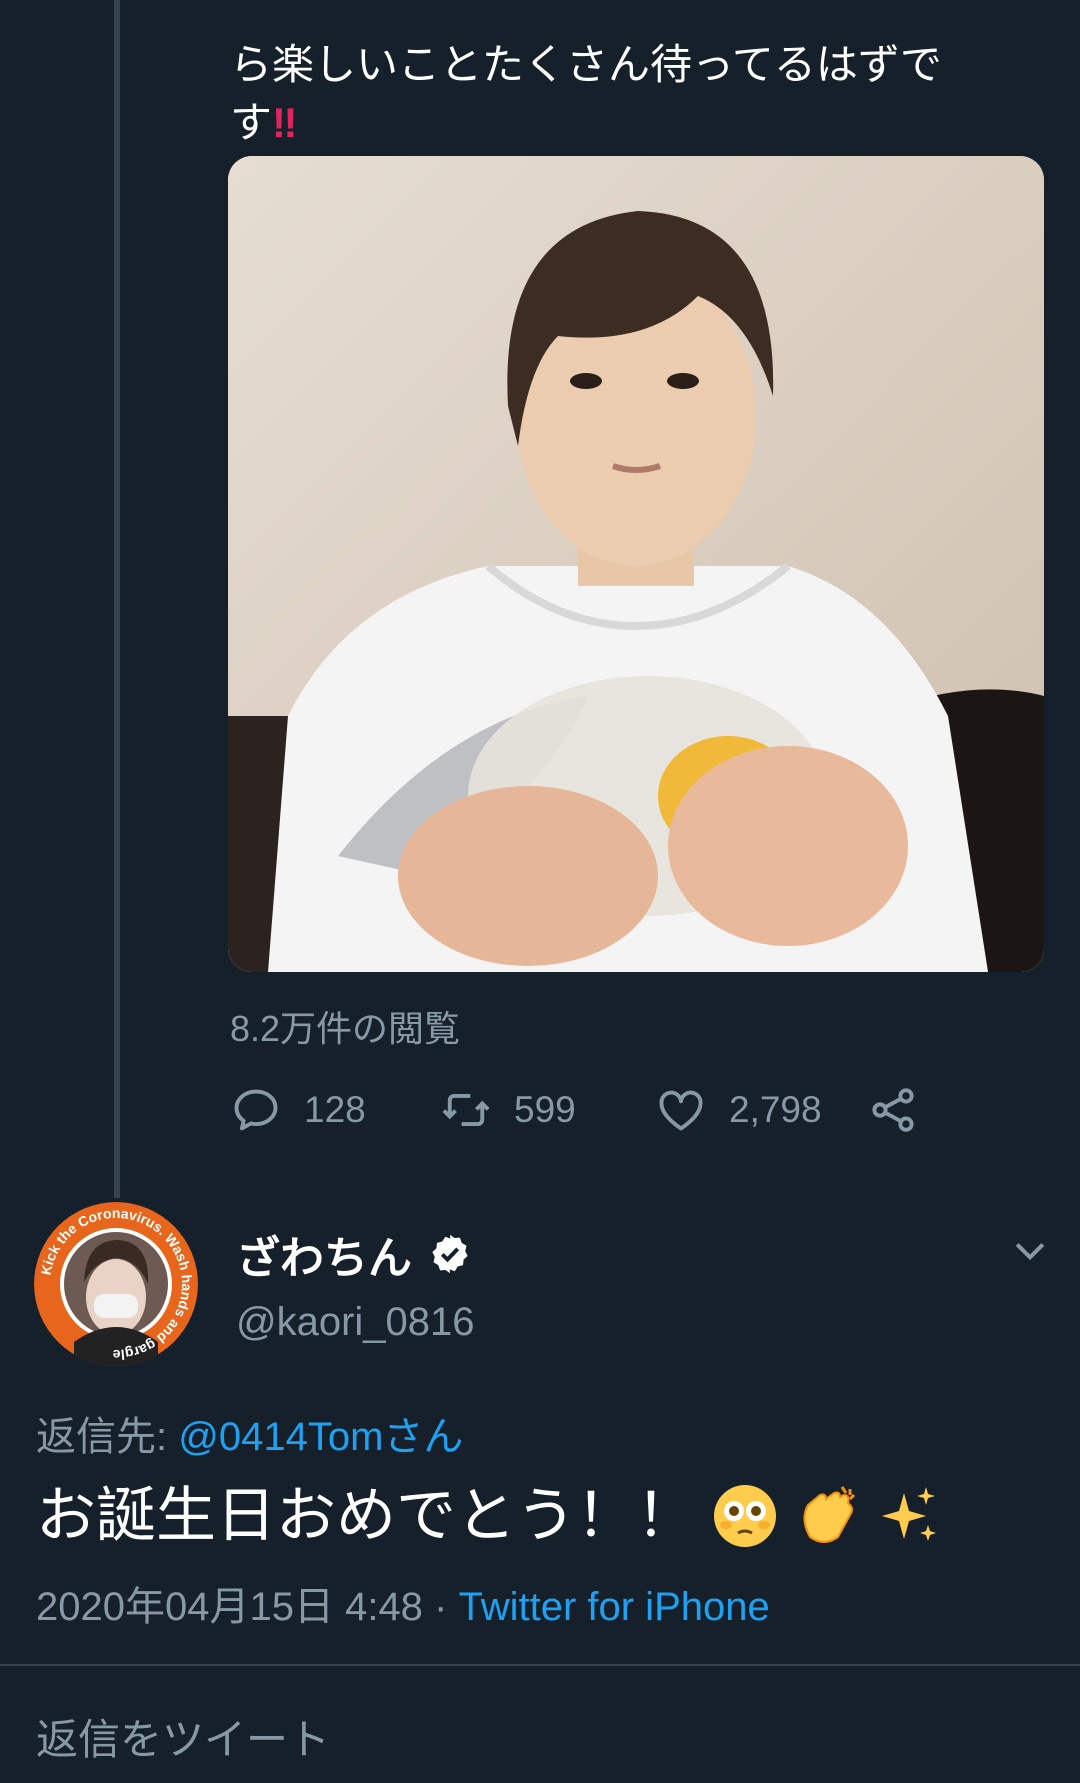 The height and width of the screenshot is (1783, 1080). Describe the element at coordinates (117, 599) in the screenshot. I see `thread-line` at that location.